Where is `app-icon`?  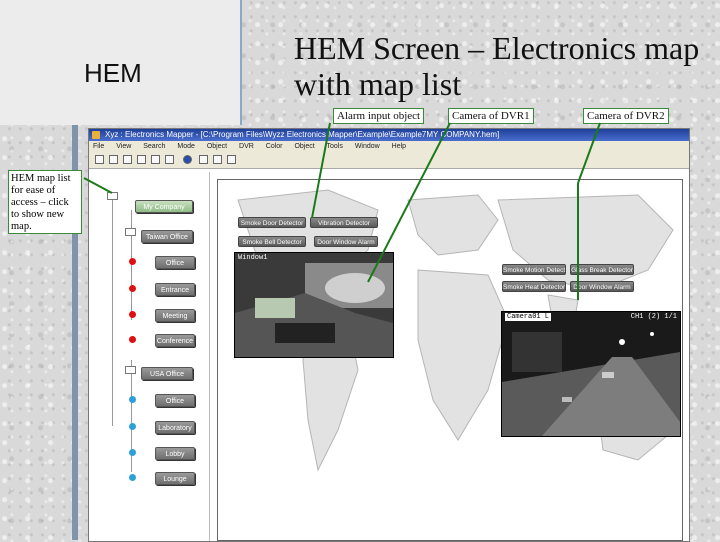 app-icon is located at coordinates (96, 135).